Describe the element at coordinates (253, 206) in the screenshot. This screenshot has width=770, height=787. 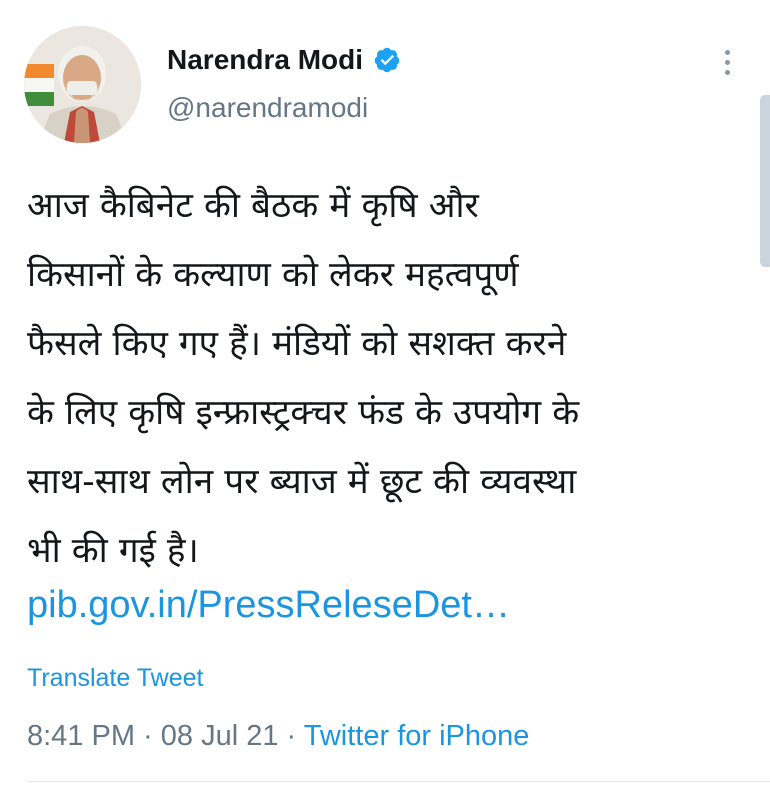
I see `tweet-text-line: आज कैबिनेट की बैठक में कृषि और` at that location.